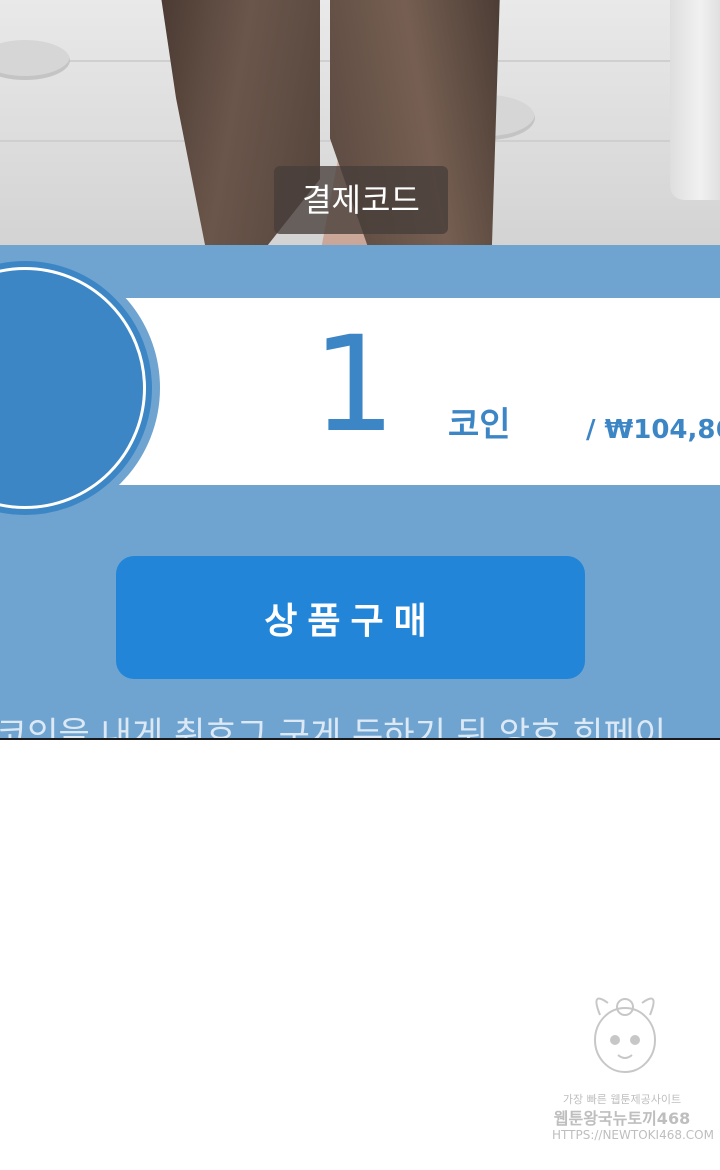  I want to click on pillar, so click(695, 100).